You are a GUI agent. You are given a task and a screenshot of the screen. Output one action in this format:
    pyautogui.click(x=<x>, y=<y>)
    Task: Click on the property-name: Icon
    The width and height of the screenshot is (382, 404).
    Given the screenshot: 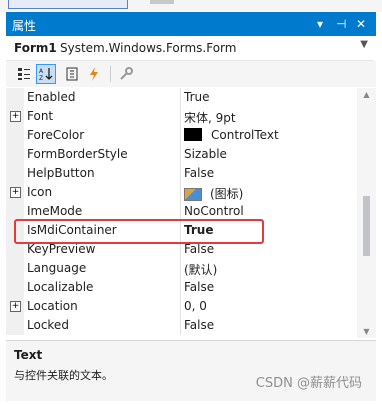 What is the action you would take?
    pyautogui.click(x=40, y=192)
    